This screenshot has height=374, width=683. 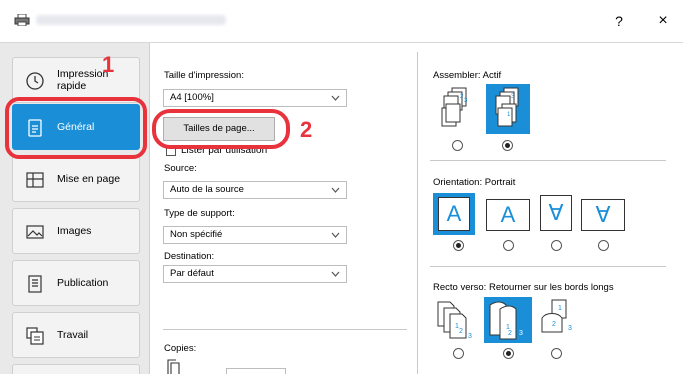 I want to click on annotation-ring-general, so click(x=76, y=128).